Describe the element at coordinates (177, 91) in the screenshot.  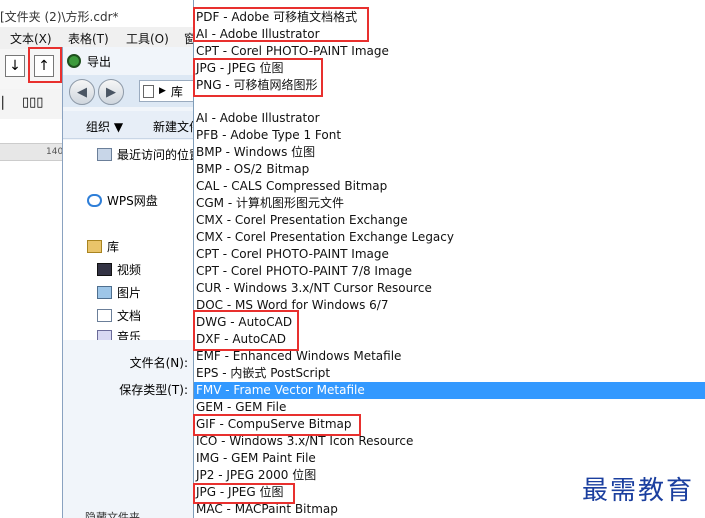
I see `breadcrumb-library: 库` at that location.